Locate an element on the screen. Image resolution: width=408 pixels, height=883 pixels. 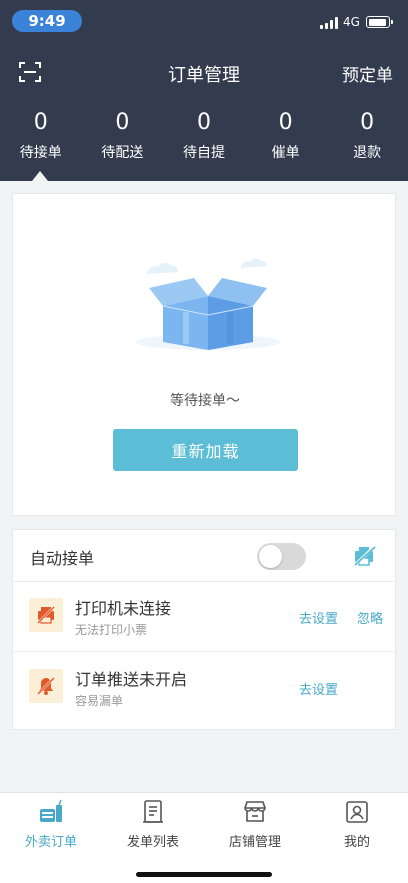
alert-row-push: 订单推送未开启 容易漏单 去设置 is located at coordinates (205, 688).